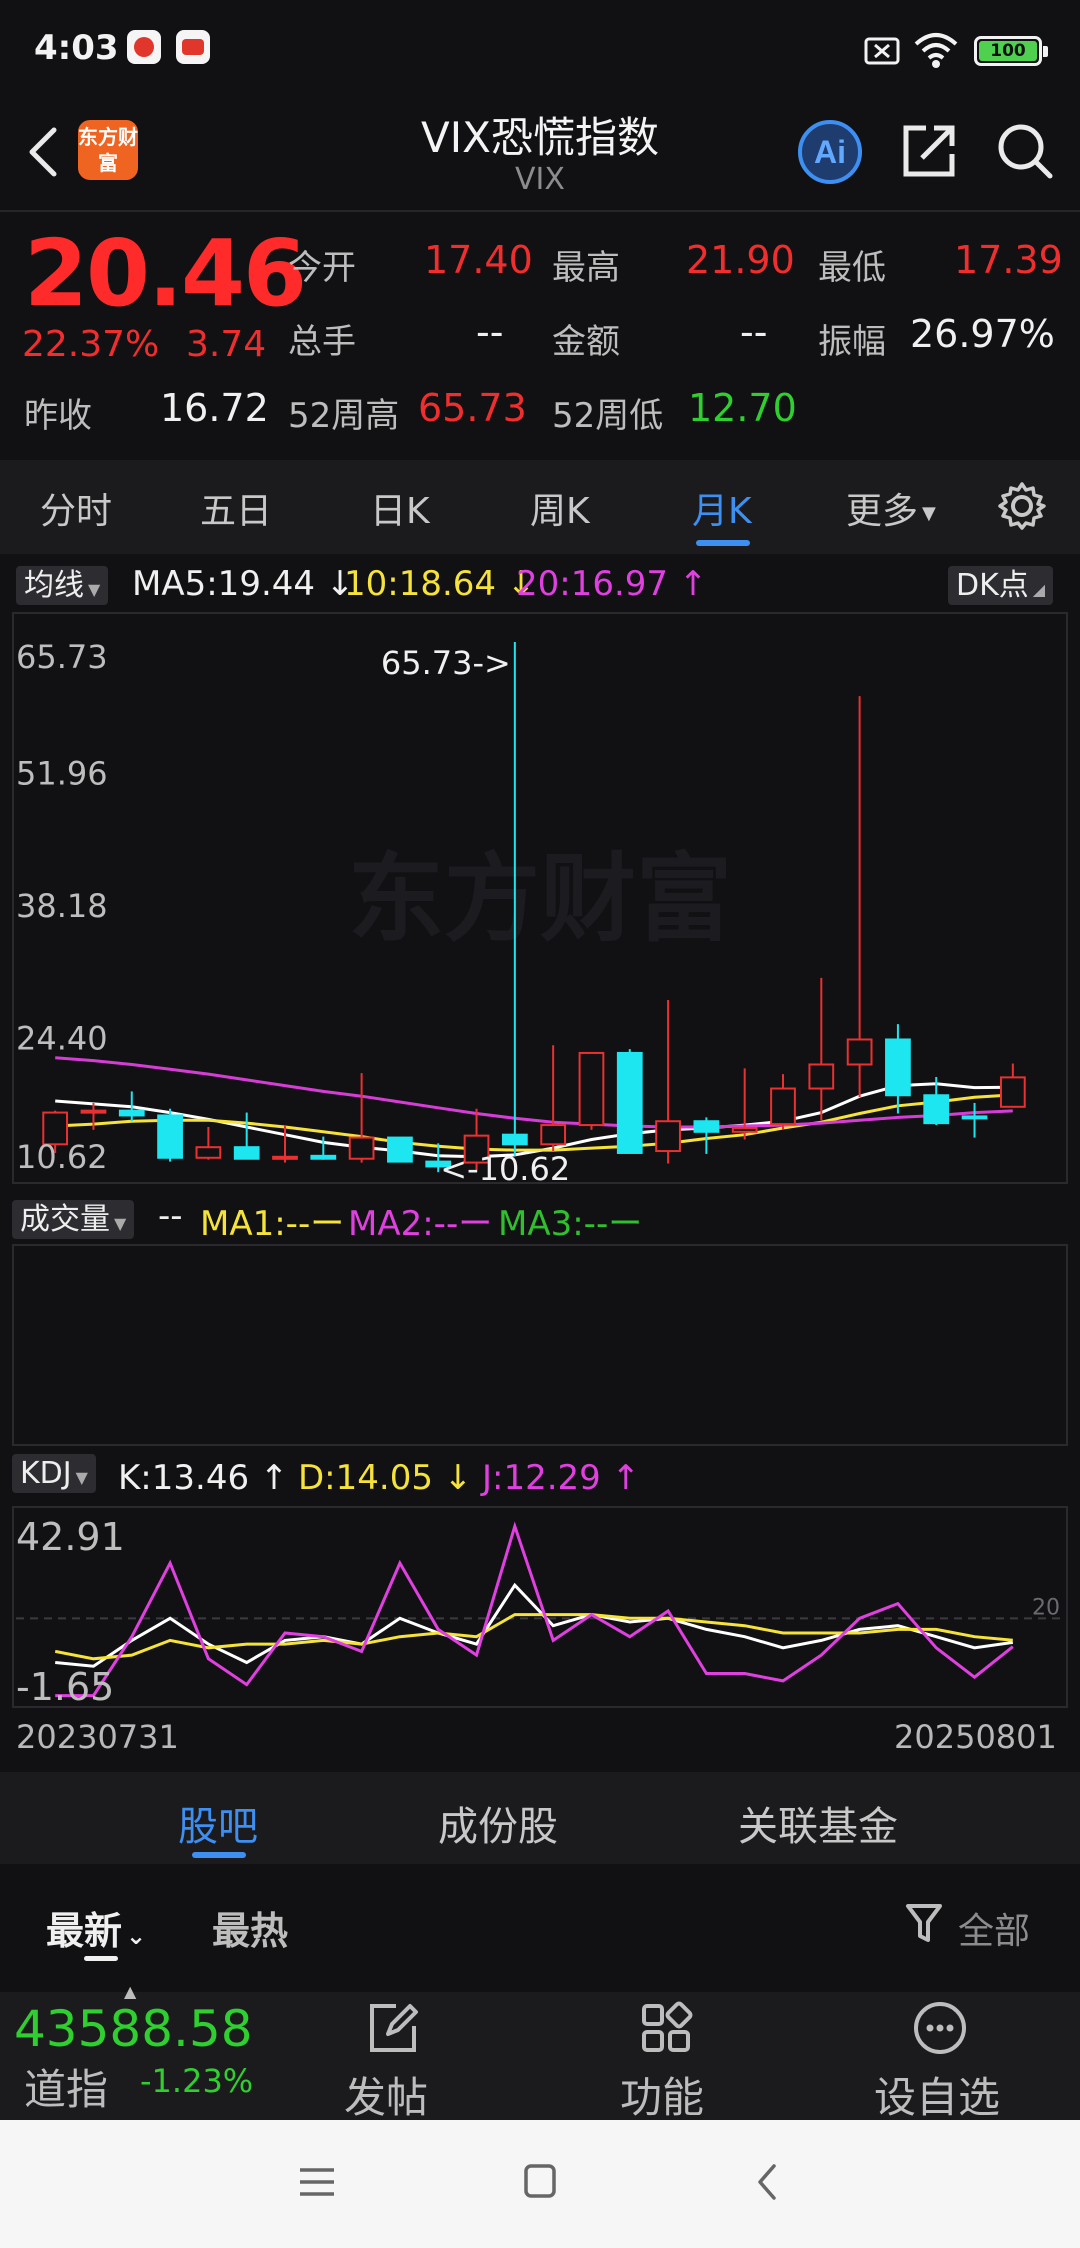 This screenshot has height=2248, width=1080. I want to click on chart-watermark: 东方财富, so click(540, 899).